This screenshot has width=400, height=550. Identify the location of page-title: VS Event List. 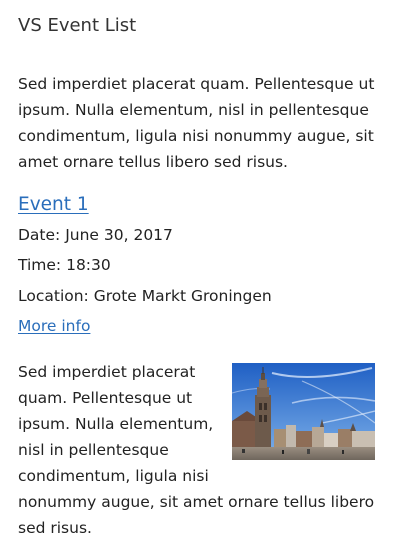
(77, 25).